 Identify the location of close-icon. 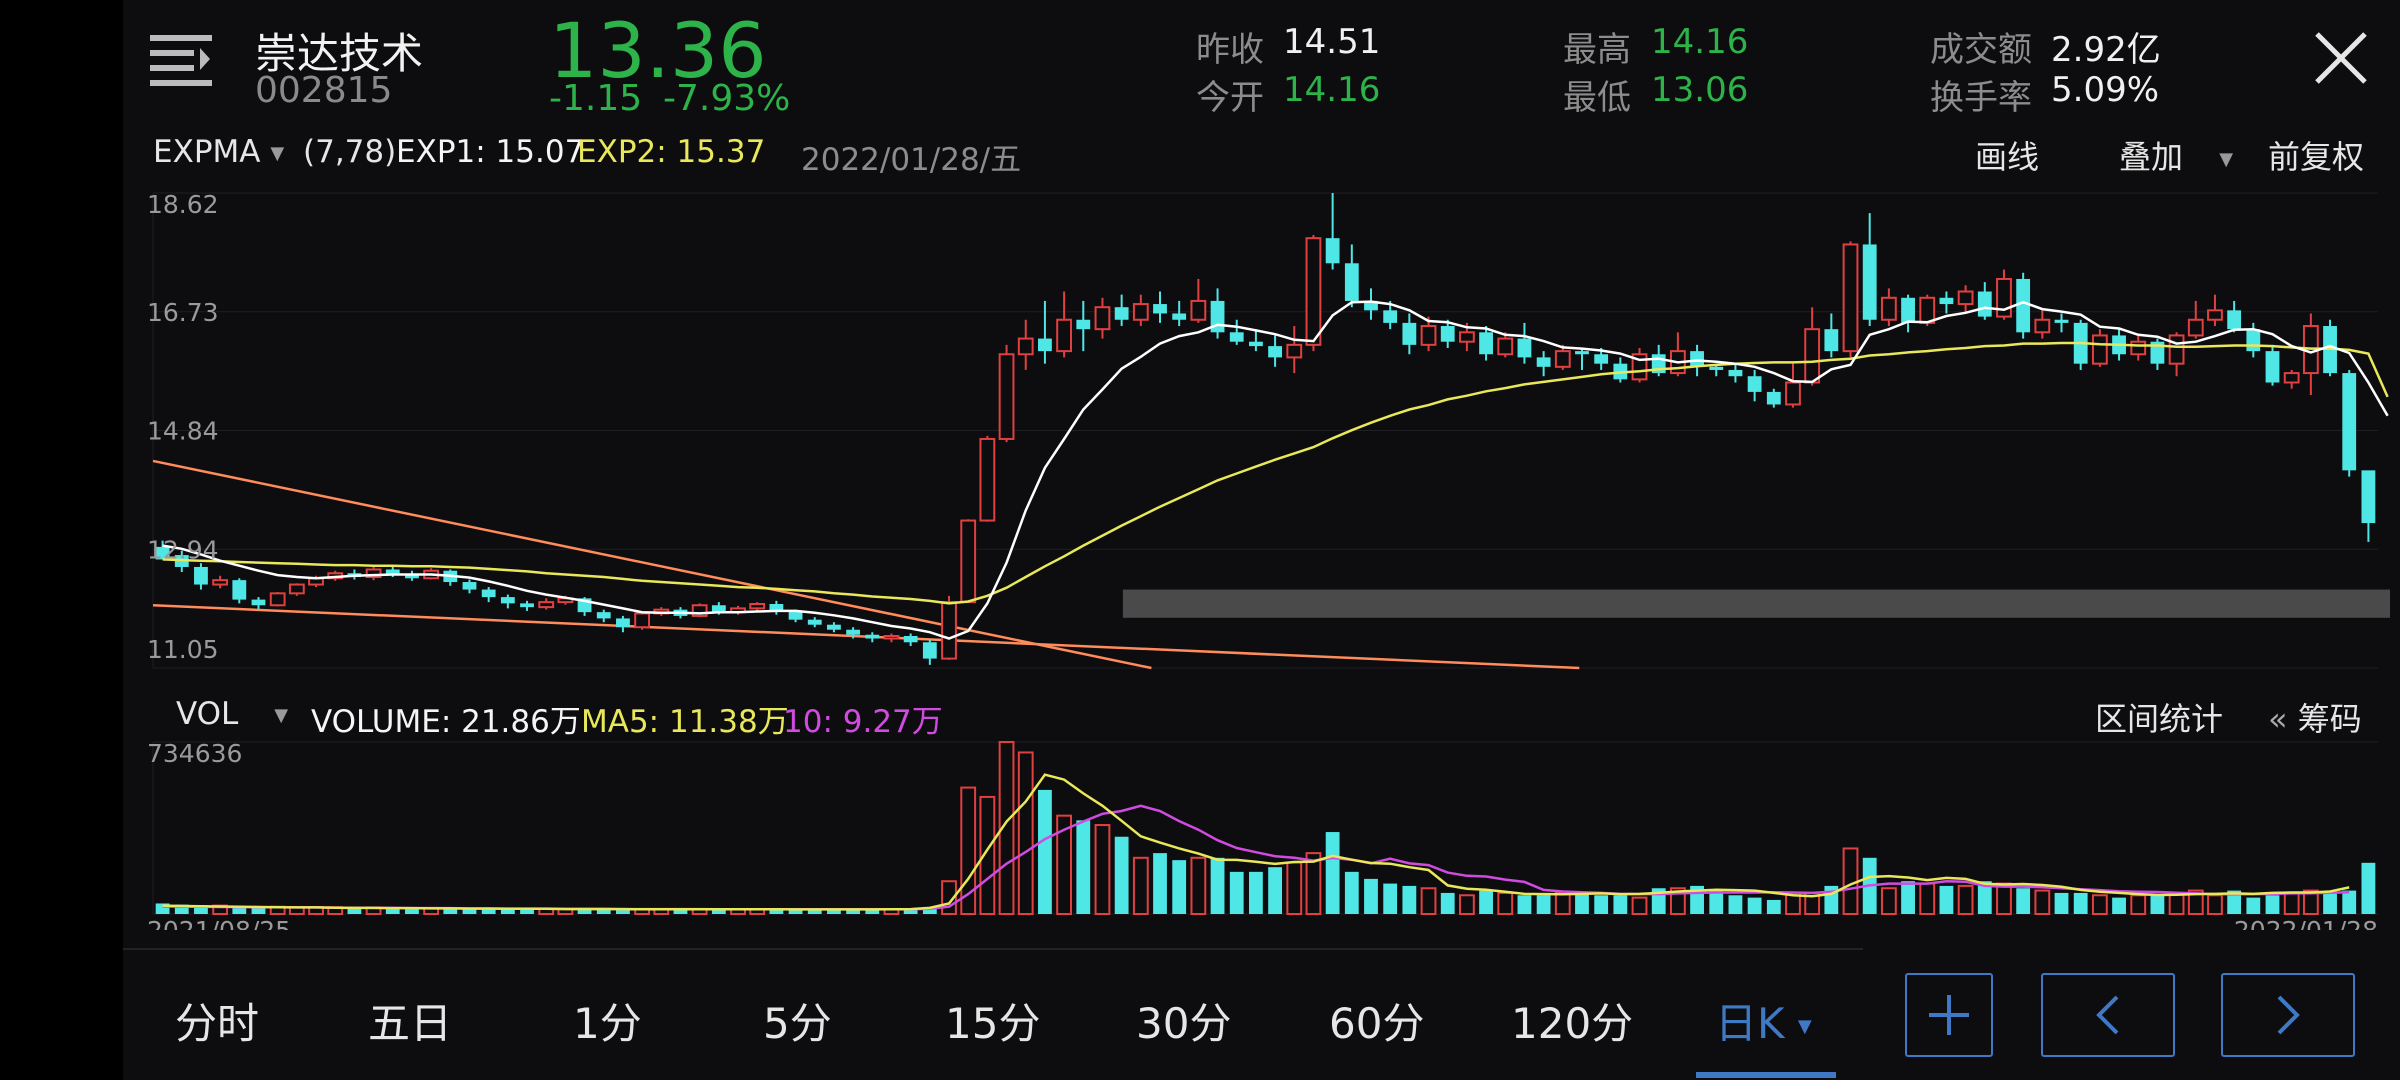
(2341, 58).